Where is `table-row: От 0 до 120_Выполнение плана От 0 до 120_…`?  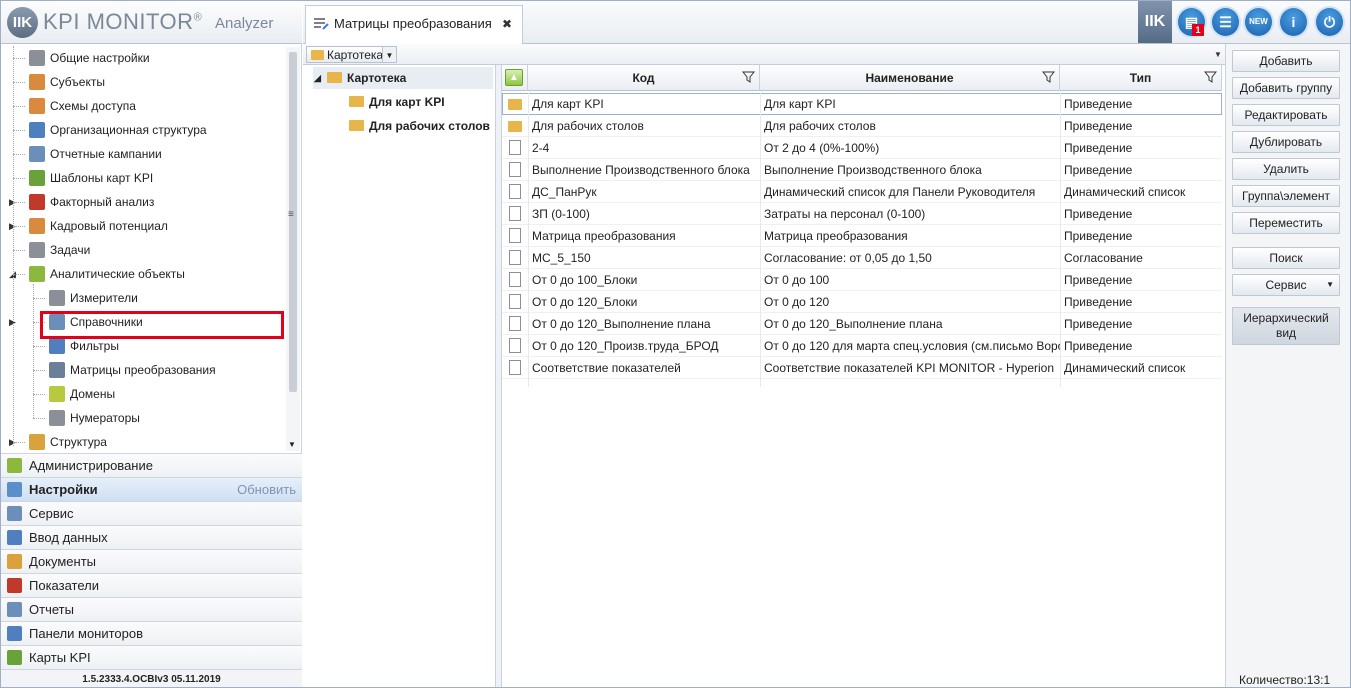 table-row: От 0 до 120_Выполнение плана От 0 до 120_… is located at coordinates (862, 324).